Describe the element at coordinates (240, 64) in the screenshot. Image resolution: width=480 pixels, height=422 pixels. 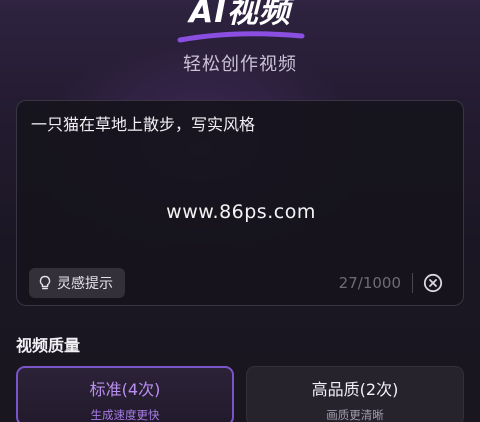
I see `page-subtitle: 轻松创作视频` at that location.